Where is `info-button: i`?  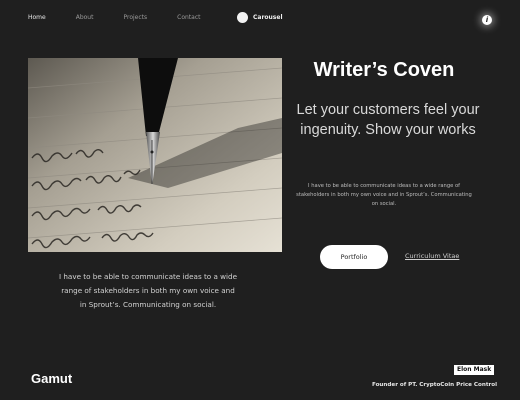
info-button: i is located at coordinates (487, 20).